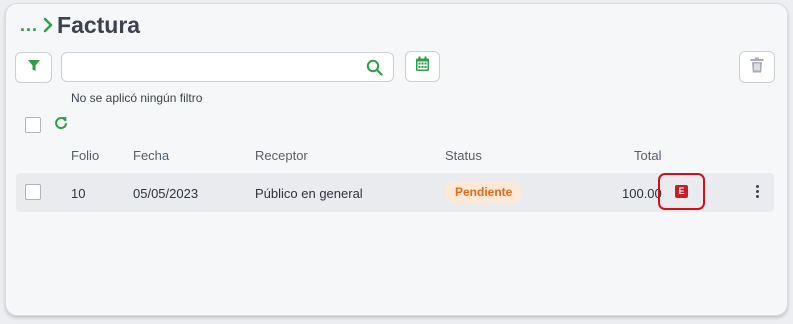  Describe the element at coordinates (137, 98) in the screenshot. I see `filter-status-text: No se aplicó ningún filtro` at that location.